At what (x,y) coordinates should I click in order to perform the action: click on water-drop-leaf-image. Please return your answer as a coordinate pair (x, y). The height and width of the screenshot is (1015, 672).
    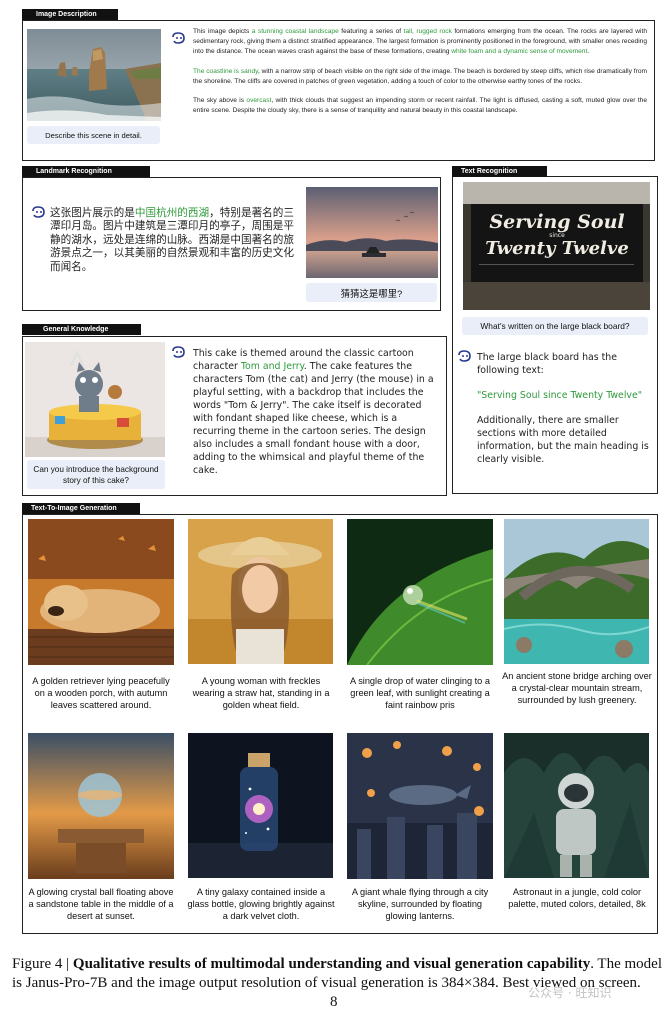
    Looking at the image, I should click on (420, 592).